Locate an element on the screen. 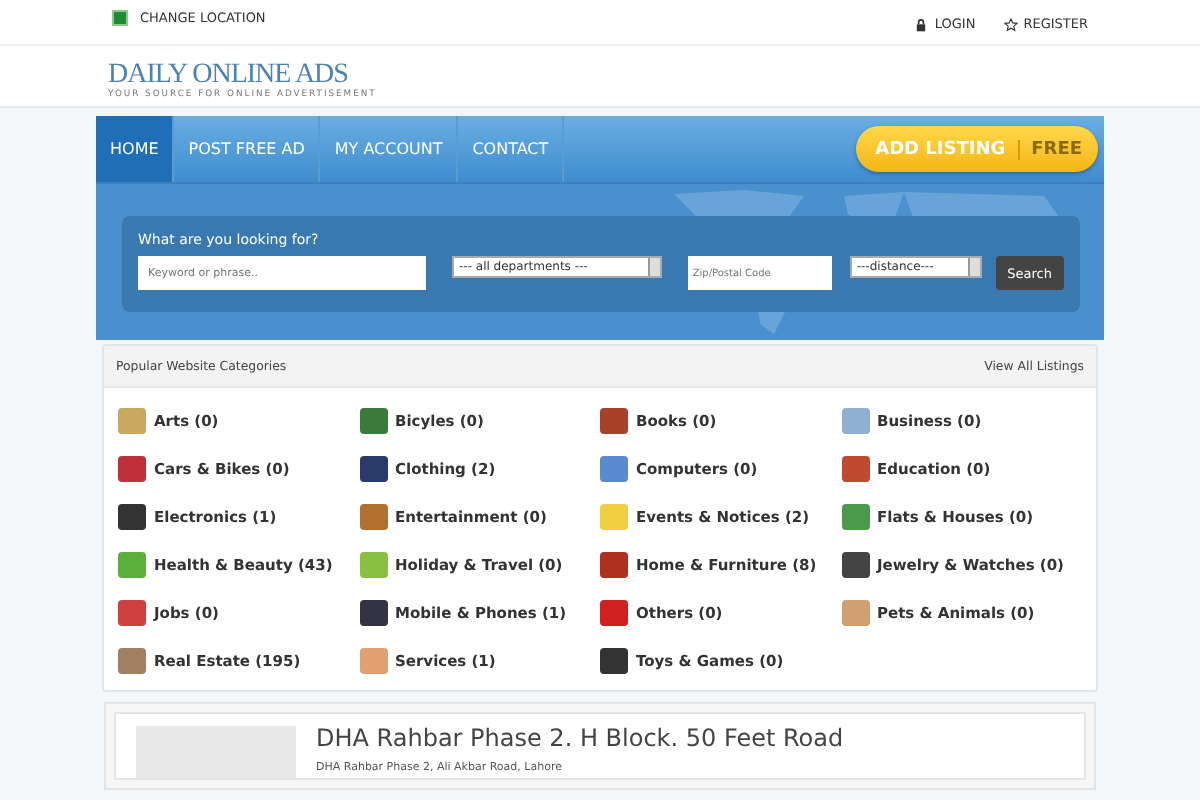 The width and height of the screenshot is (1200, 800). nav-tab: HOME is located at coordinates (135, 149).